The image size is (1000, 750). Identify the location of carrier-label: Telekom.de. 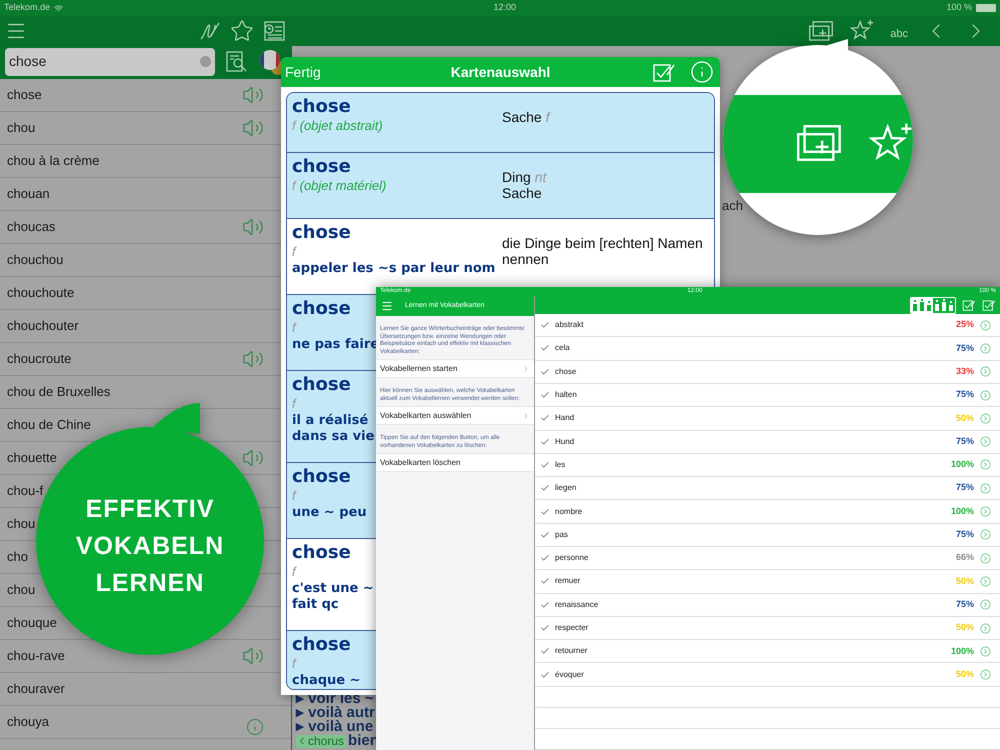
(27, 7).